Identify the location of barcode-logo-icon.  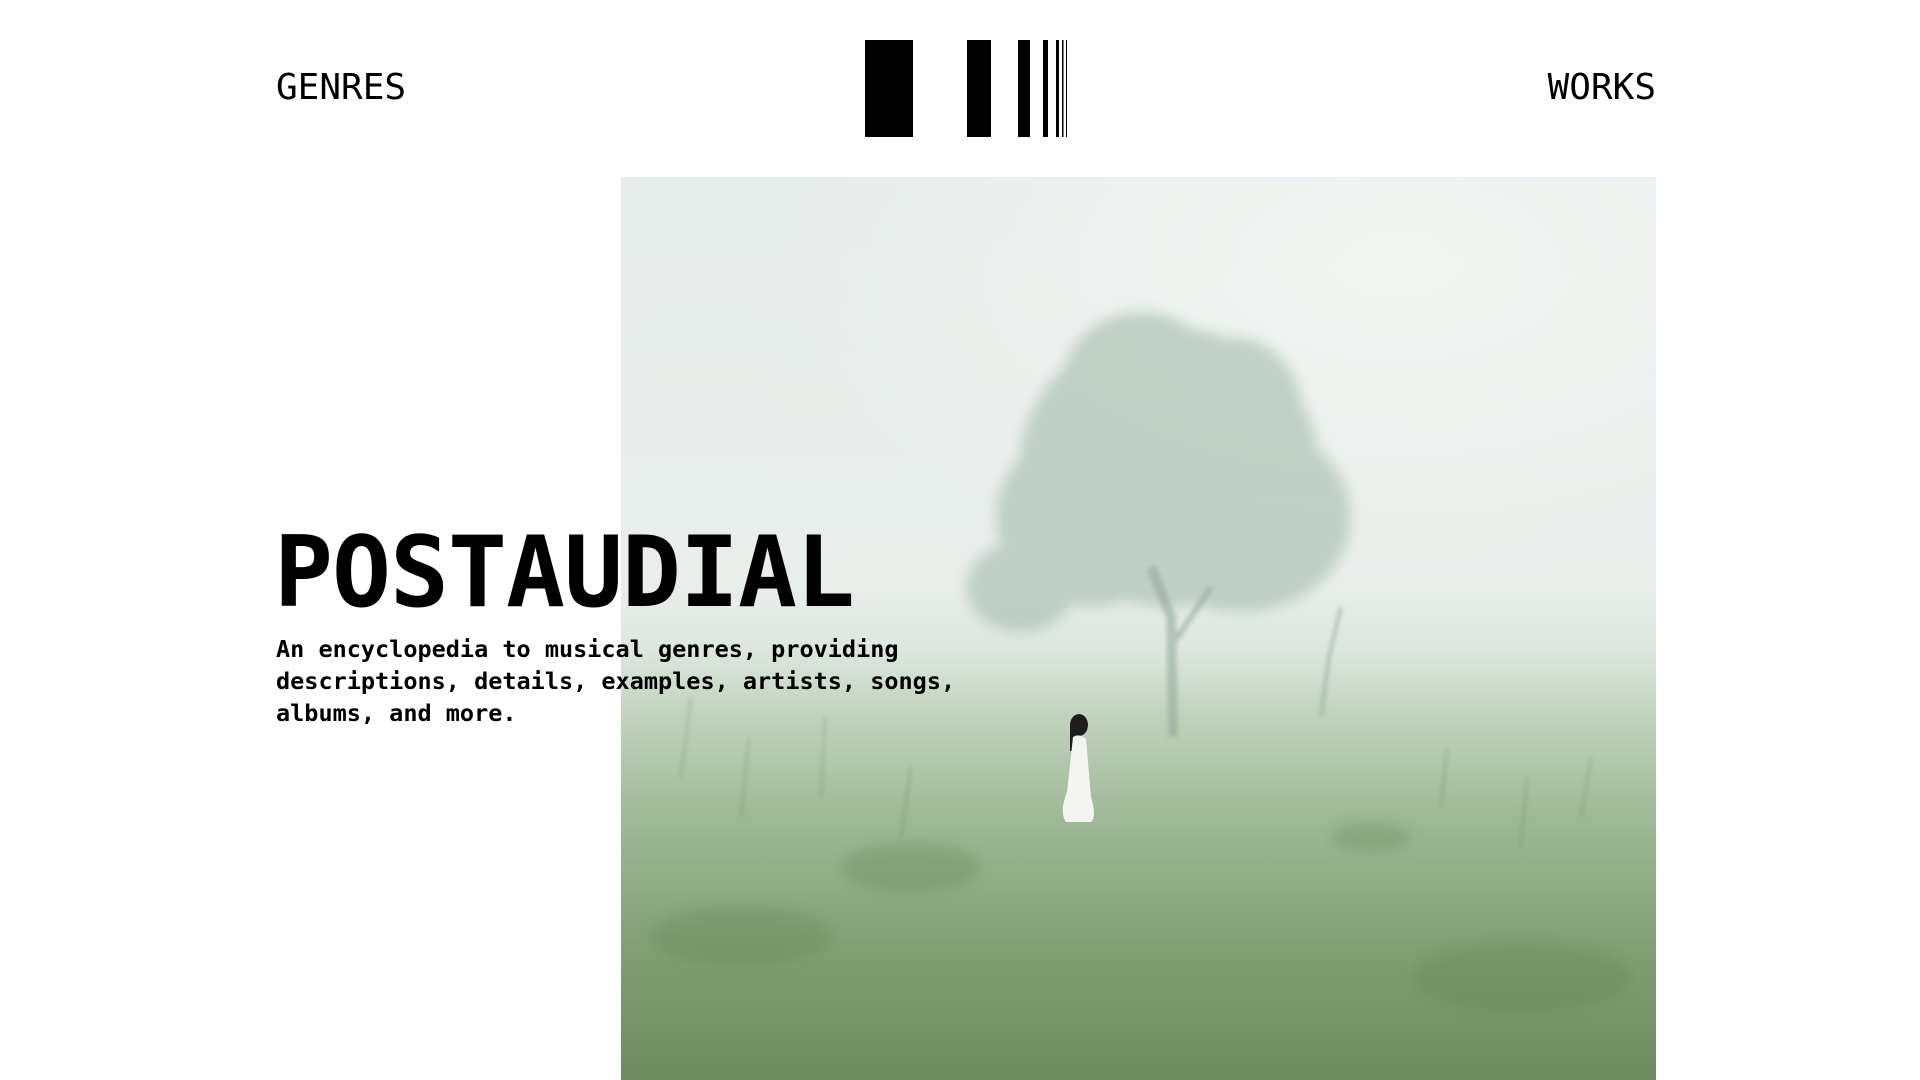
(968, 88).